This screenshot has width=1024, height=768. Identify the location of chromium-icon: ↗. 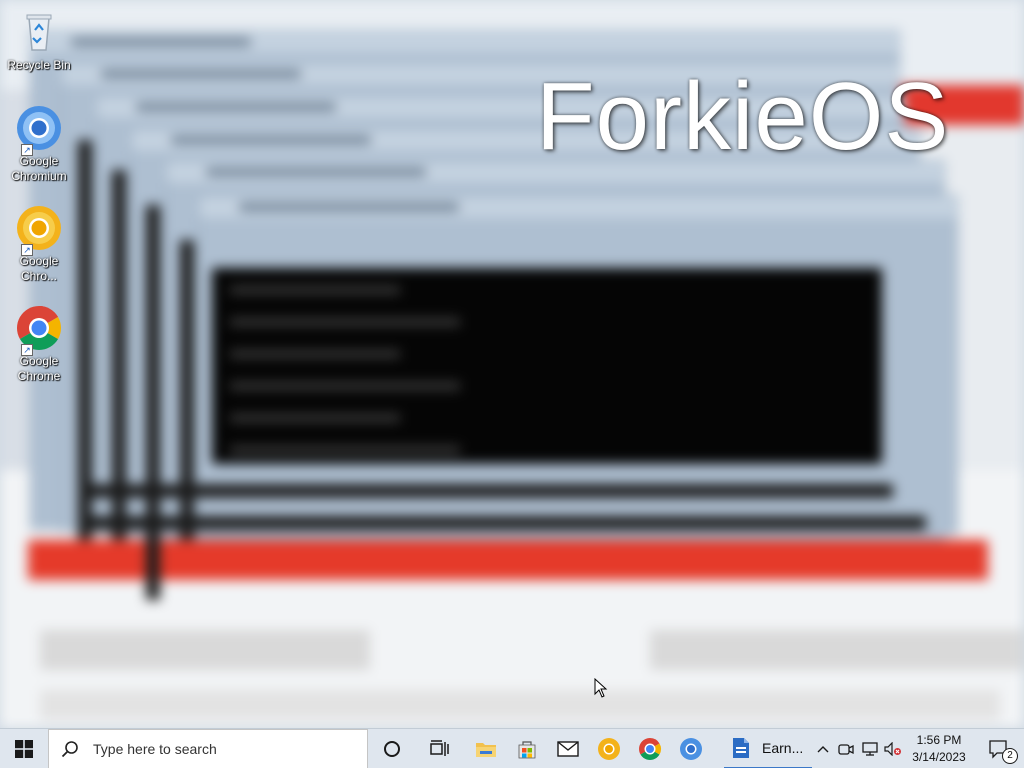
(39, 130).